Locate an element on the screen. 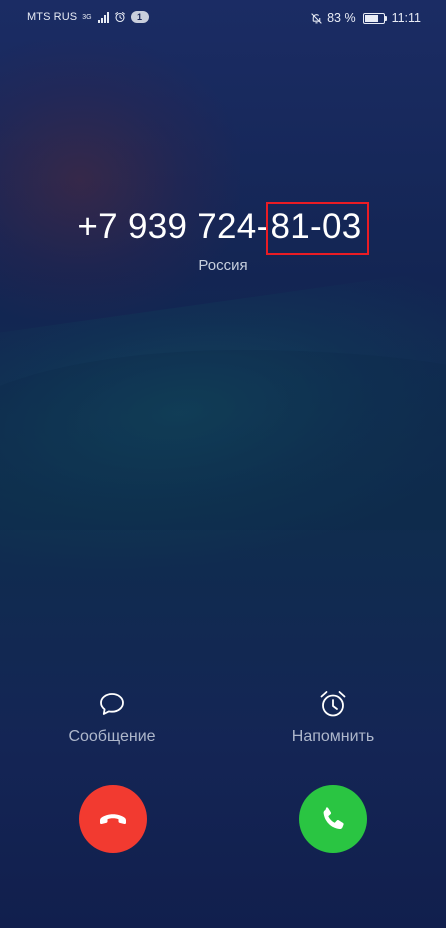 The image size is (446, 928). caller-number: +7 939 724-81-03 is located at coordinates (223, 228).